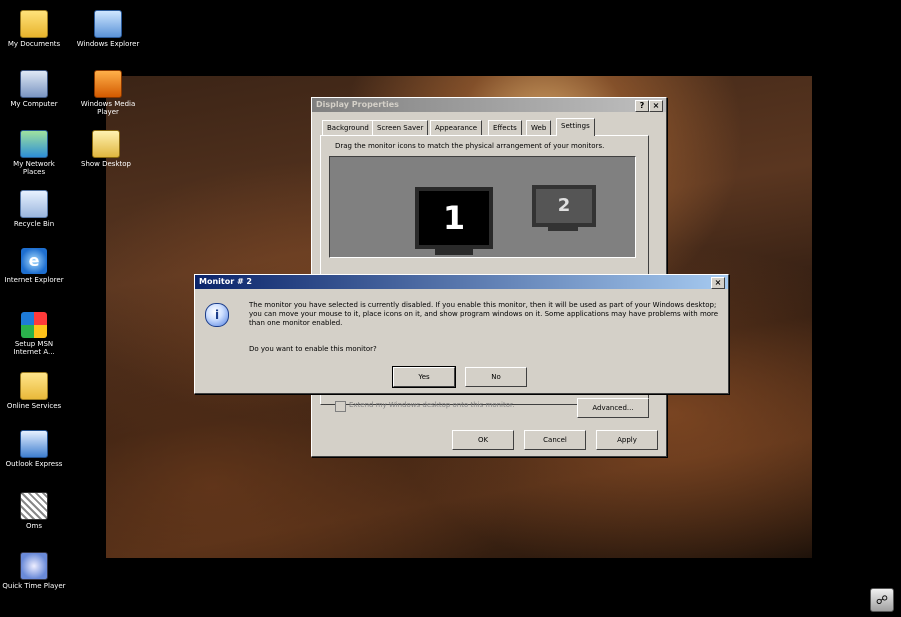 Image resolution: width=901 pixels, height=617 pixels. I want to click on window-title: Display Properties, so click(357, 104).